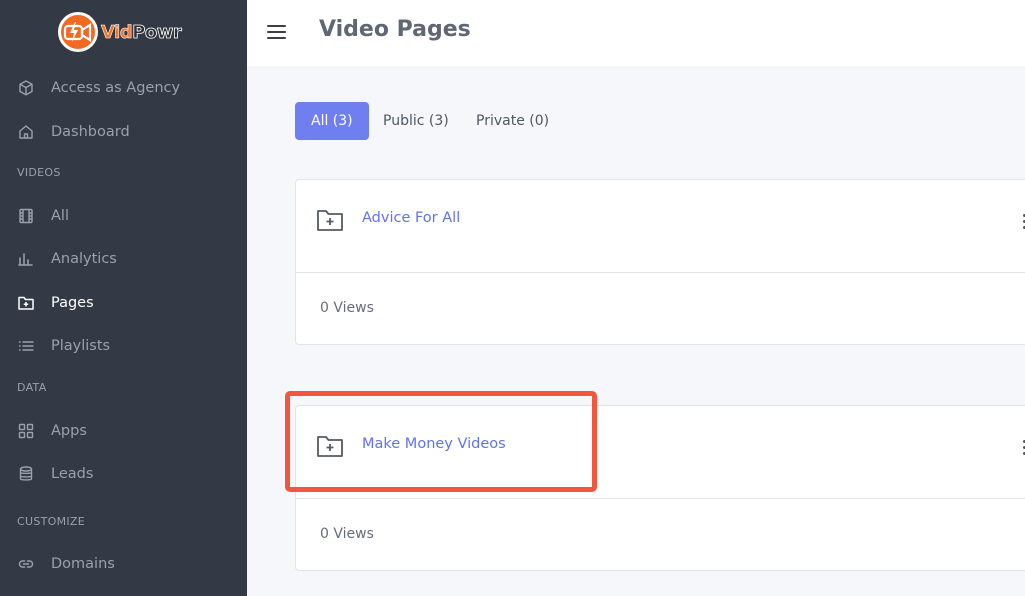 The width and height of the screenshot is (1025, 596). Describe the element at coordinates (434, 444) in the screenshot. I see `page-title-link: Make Money Videos` at that location.